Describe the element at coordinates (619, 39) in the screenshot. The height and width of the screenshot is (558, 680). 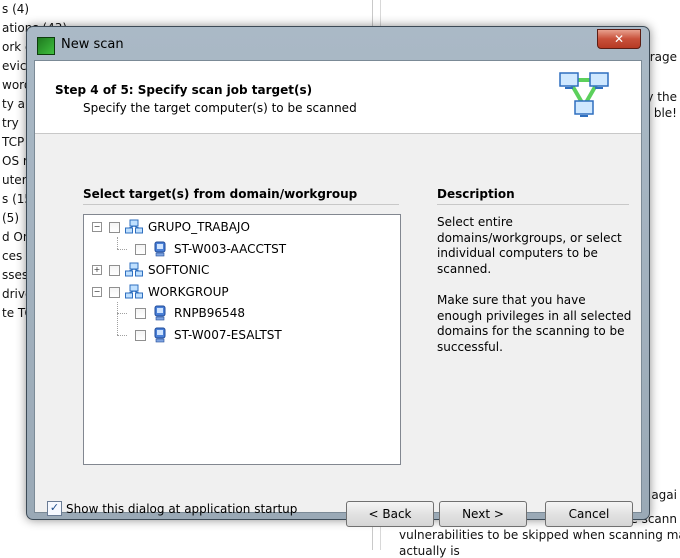
I see `close-button: ✕` at that location.